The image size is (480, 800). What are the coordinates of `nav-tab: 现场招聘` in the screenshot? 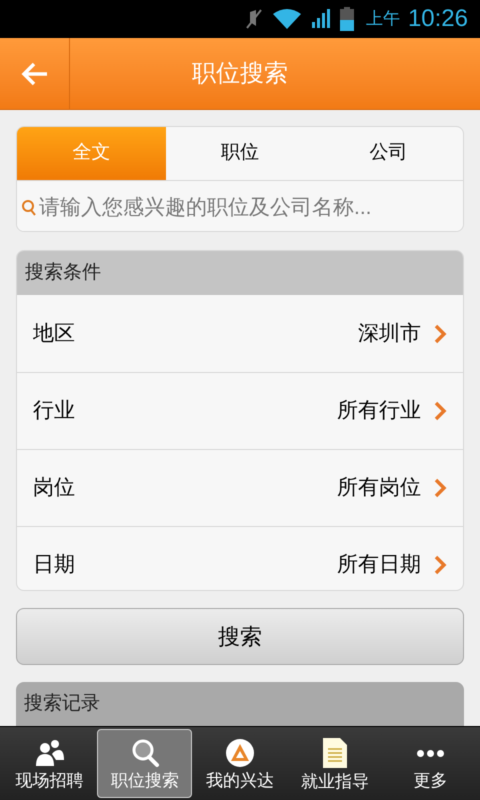 It's located at (50, 763).